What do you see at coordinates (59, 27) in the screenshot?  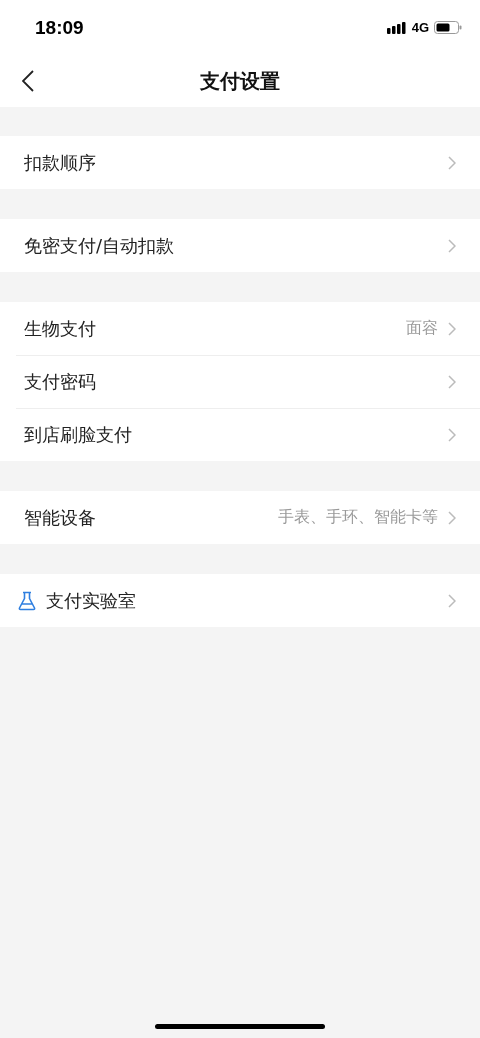 I see `status-time: 18:09` at bounding box center [59, 27].